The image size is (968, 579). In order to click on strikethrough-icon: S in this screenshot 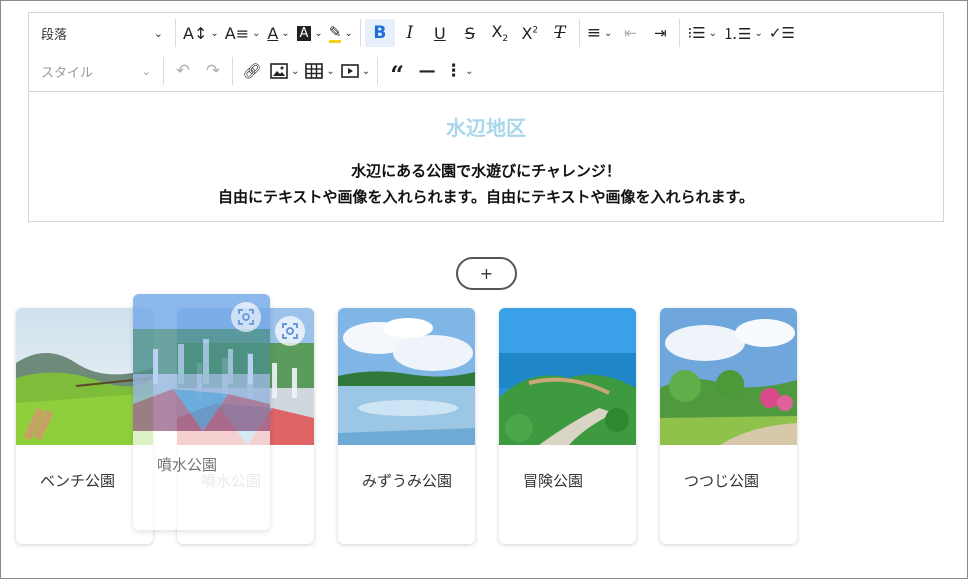, I will do `click(469, 33)`.